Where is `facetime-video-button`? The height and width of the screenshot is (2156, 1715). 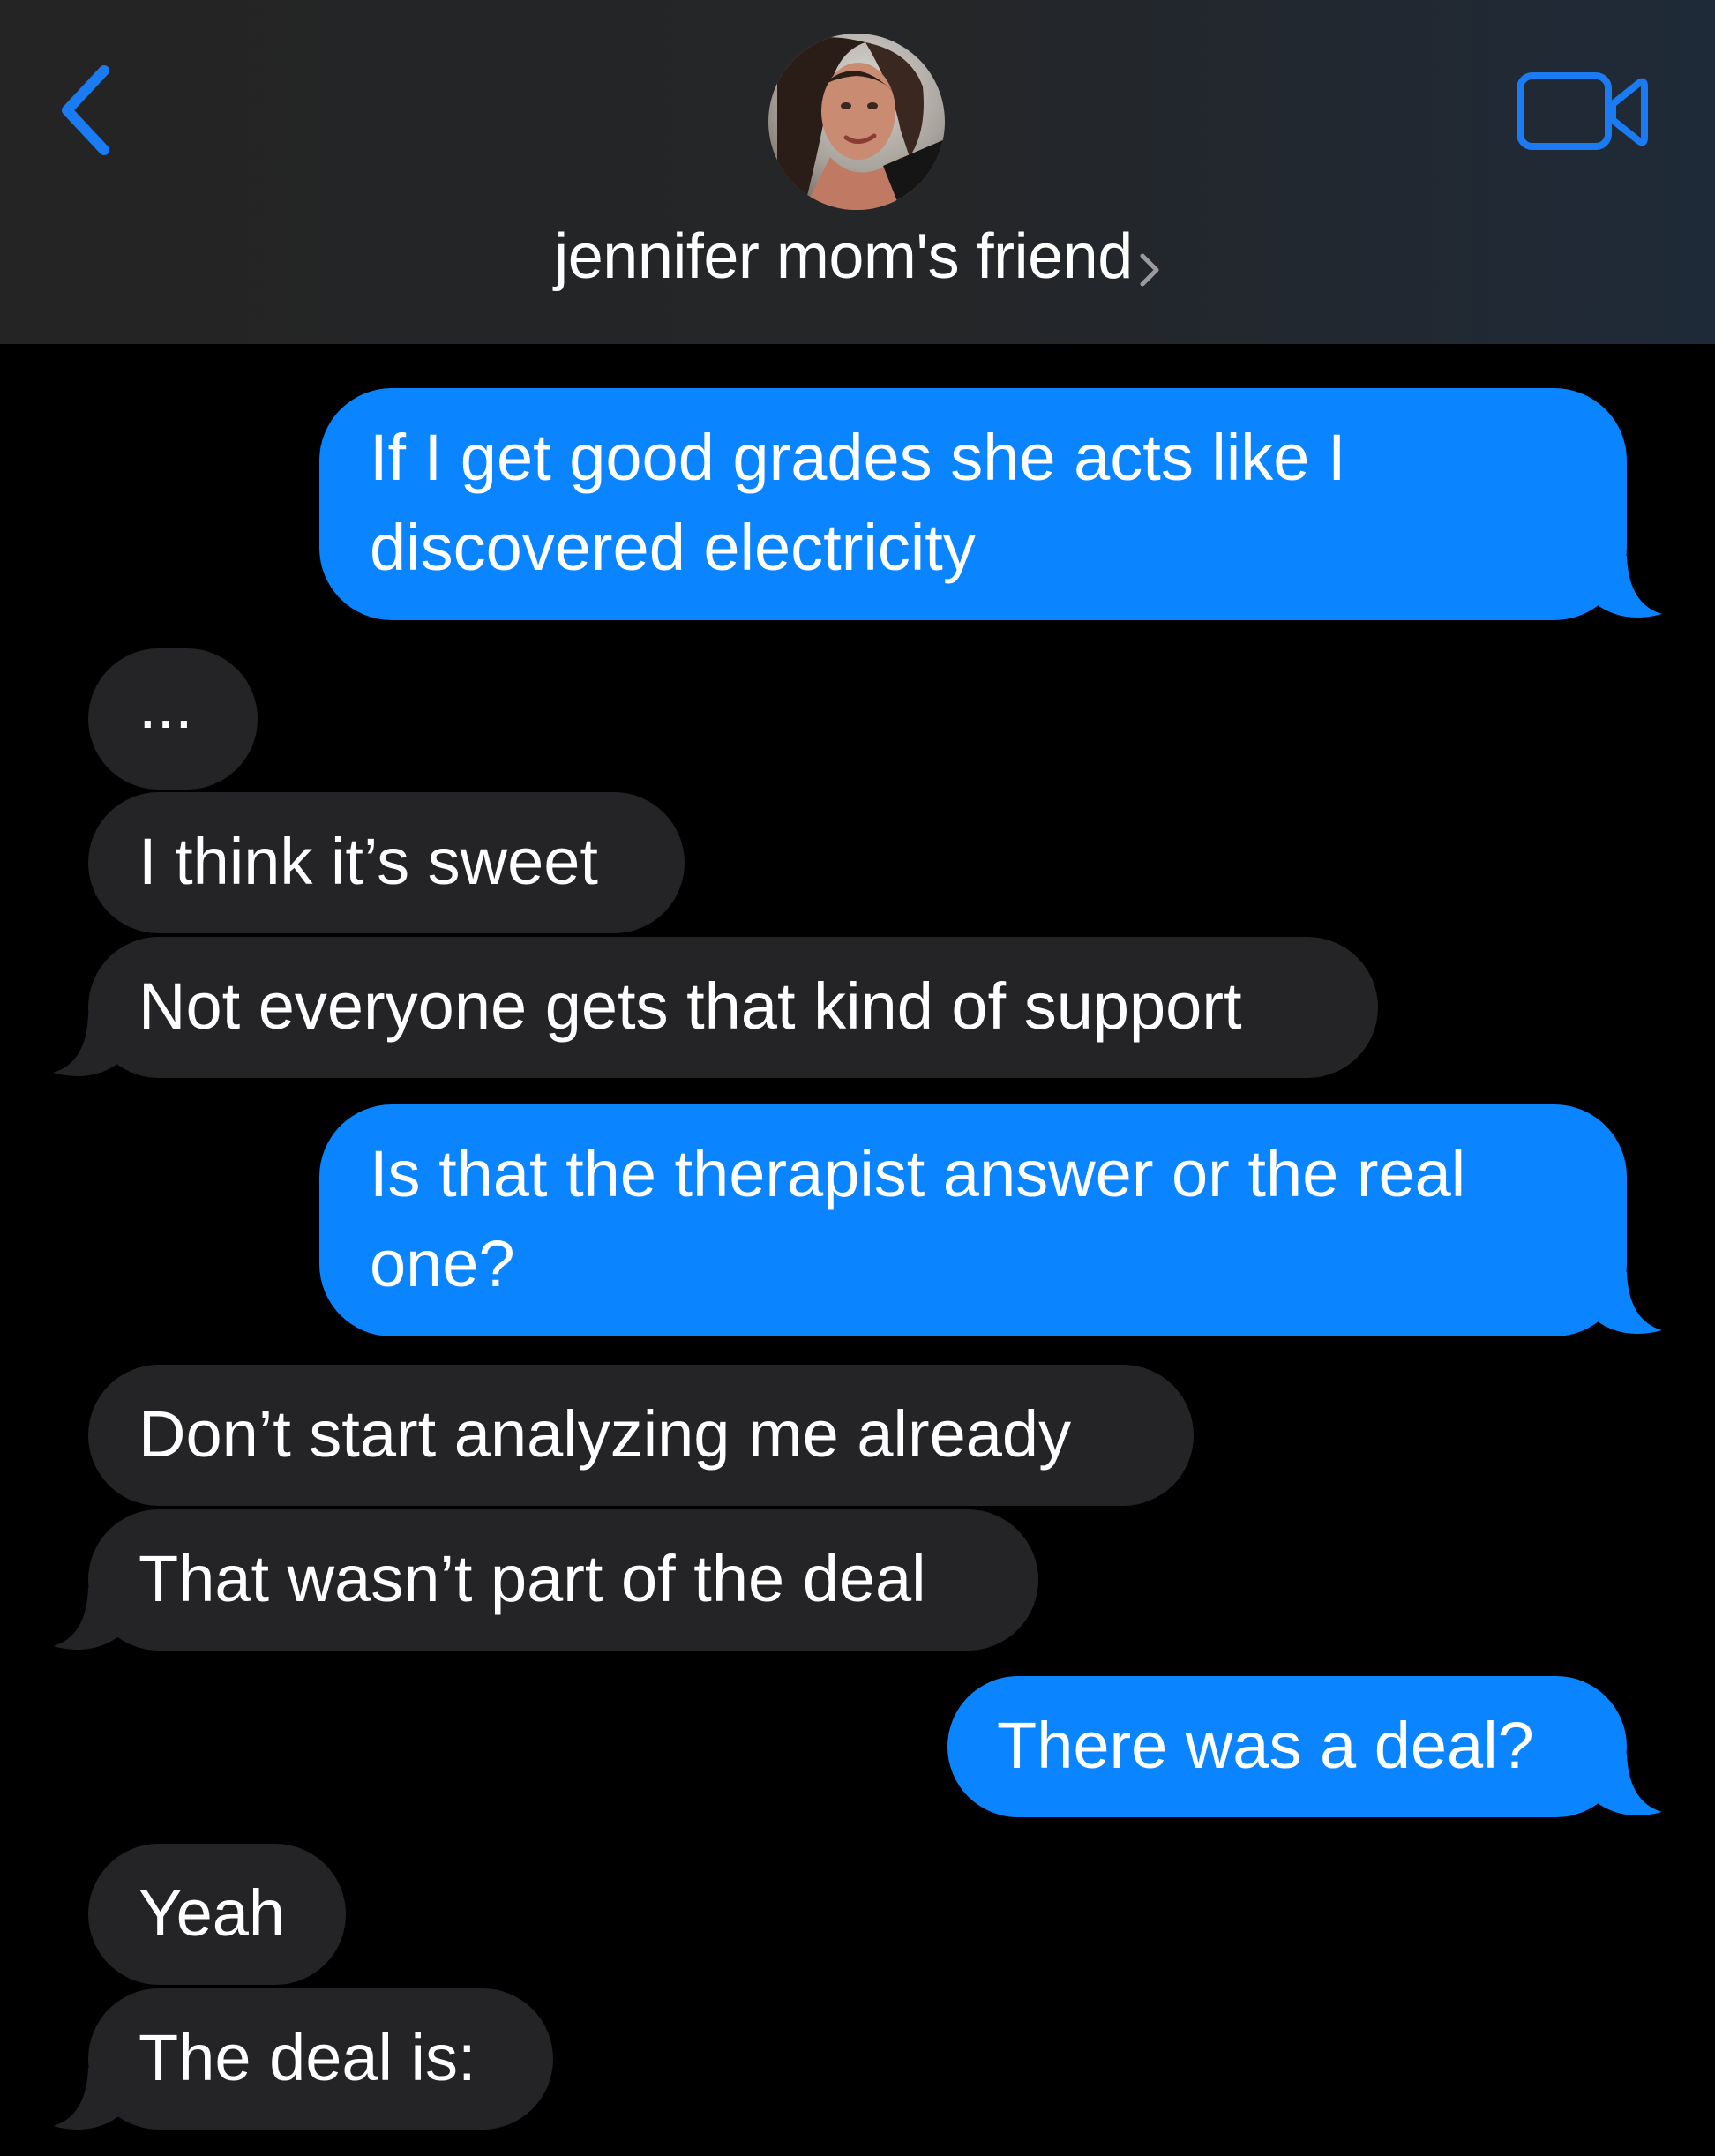
facetime-video-button is located at coordinates (1583, 113).